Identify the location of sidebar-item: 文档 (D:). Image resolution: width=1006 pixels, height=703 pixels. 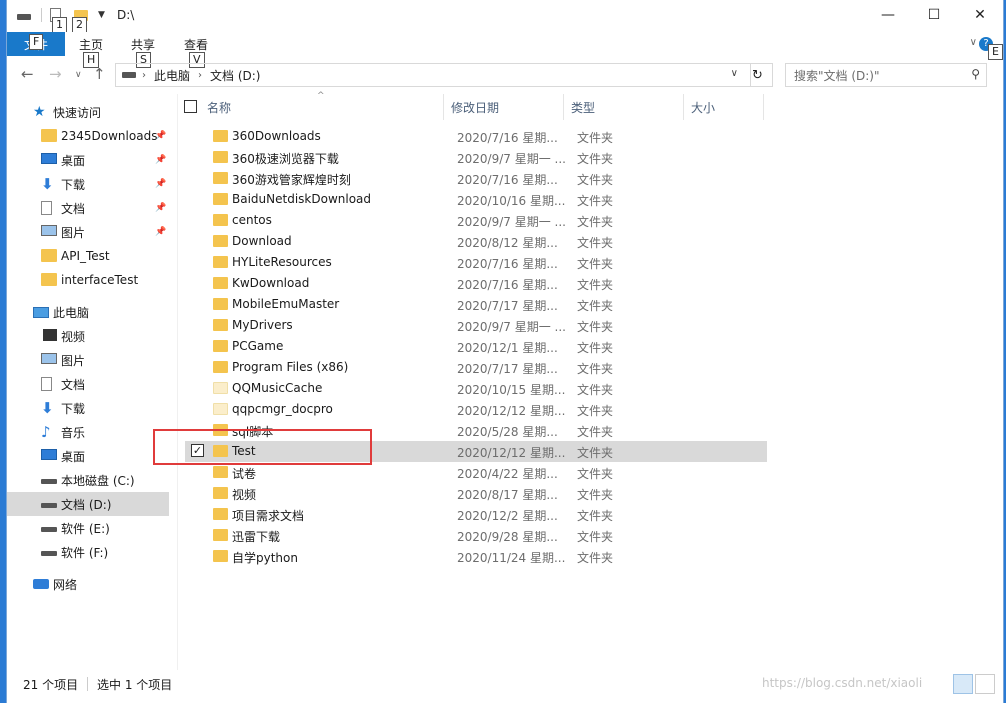
(88, 504).